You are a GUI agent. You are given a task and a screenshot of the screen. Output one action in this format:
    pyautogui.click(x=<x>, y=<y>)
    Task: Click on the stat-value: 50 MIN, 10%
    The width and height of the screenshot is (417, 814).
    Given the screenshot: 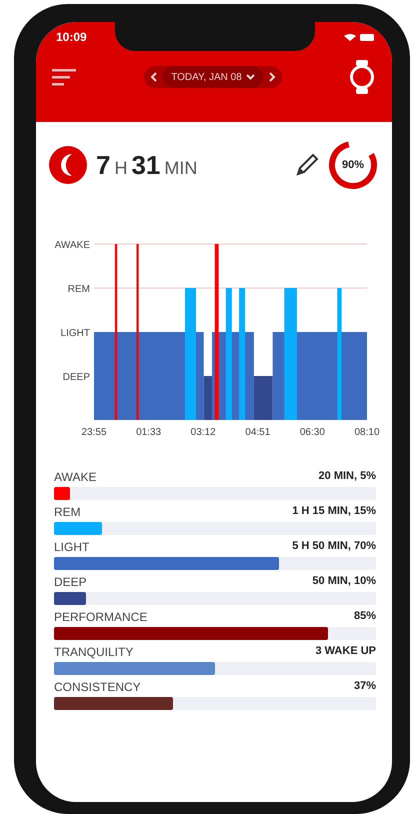 What is the action you would take?
    pyautogui.click(x=344, y=582)
    